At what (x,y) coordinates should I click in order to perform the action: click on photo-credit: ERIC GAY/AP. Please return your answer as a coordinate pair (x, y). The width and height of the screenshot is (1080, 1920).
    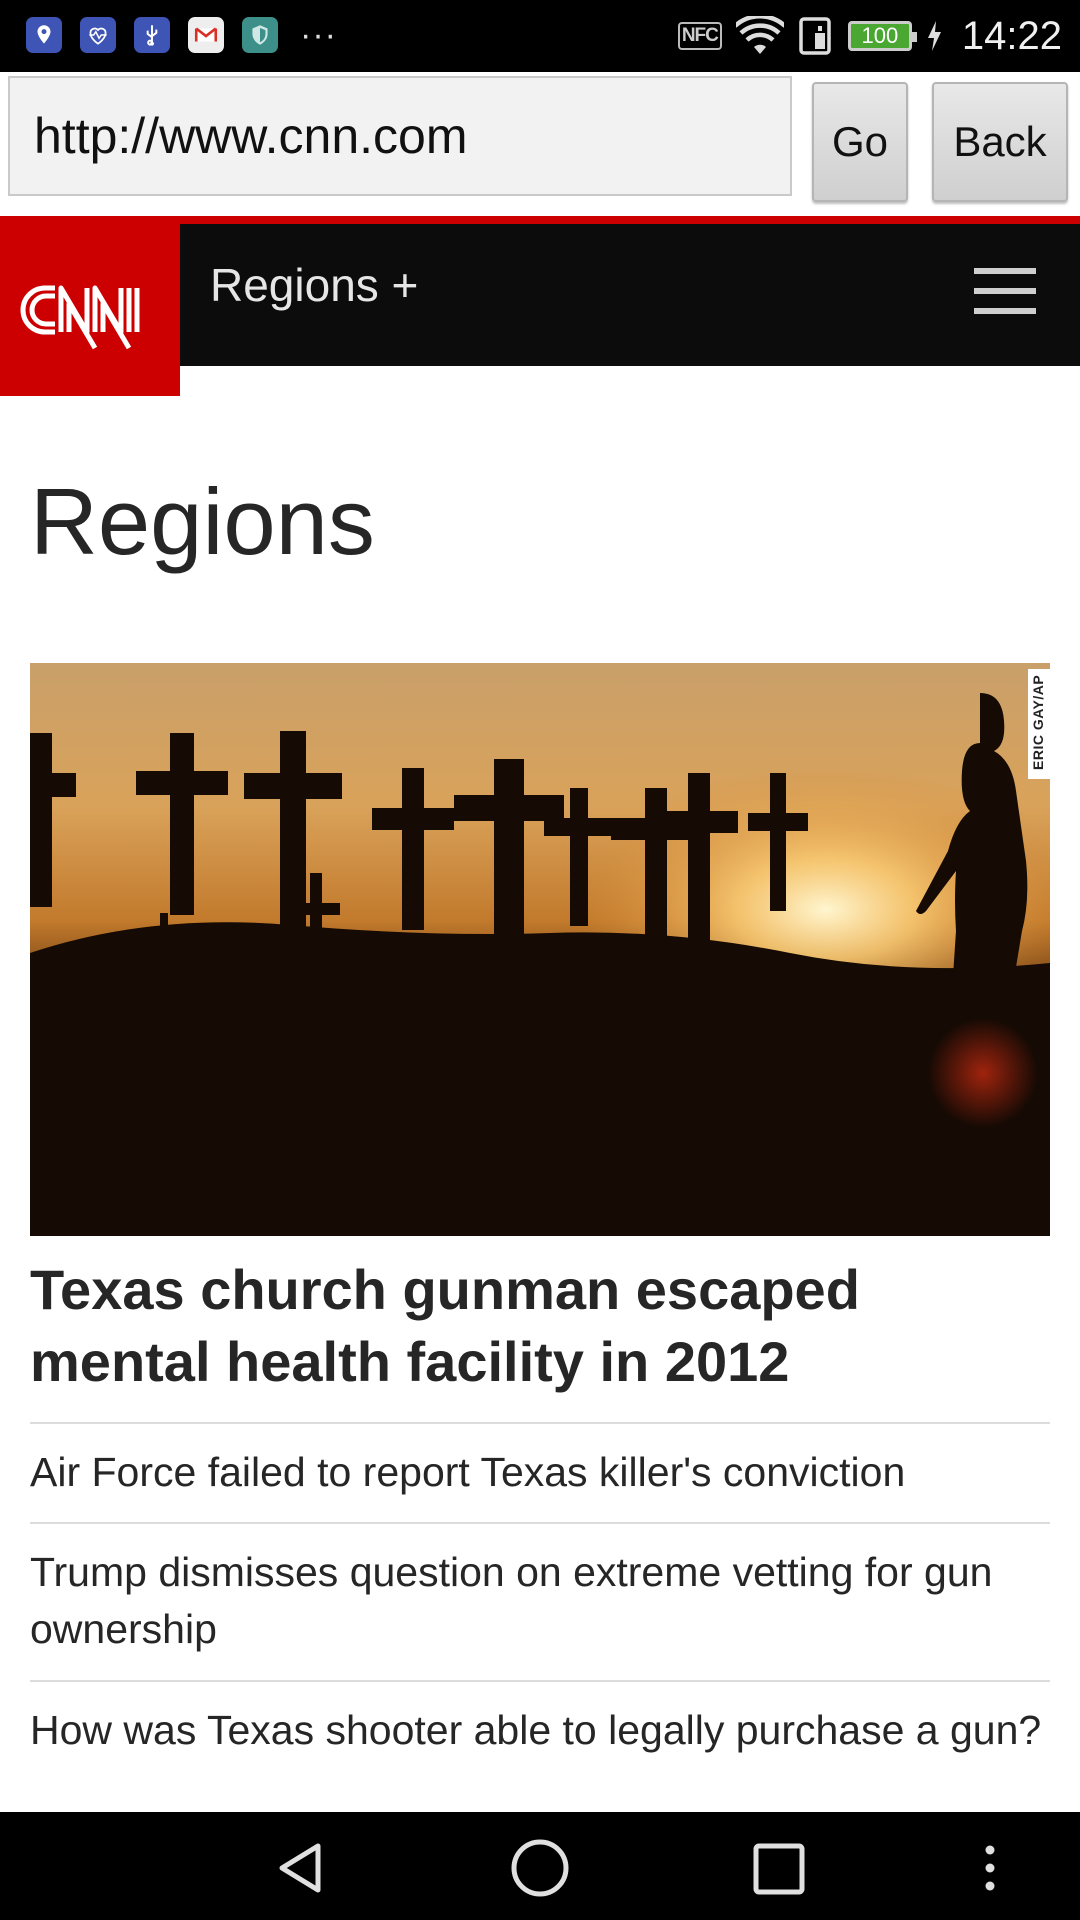
    Looking at the image, I should click on (1039, 724).